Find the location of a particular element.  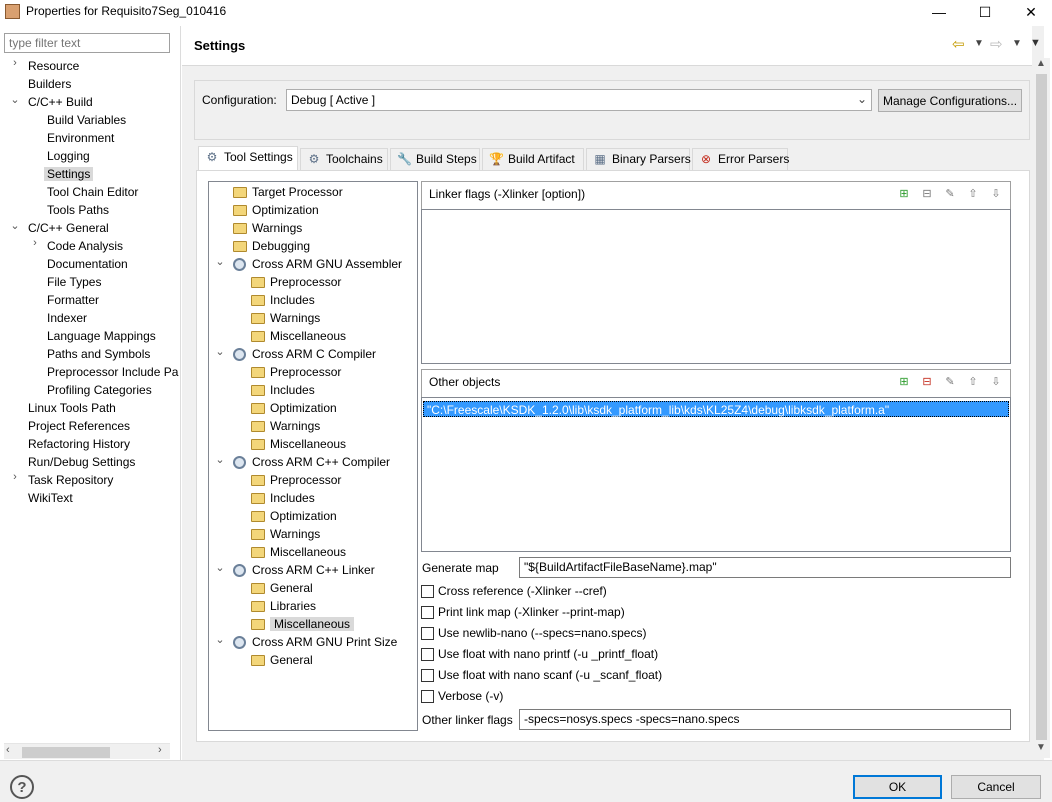

nav-item-preprocessor-include-pa: Preprocessor Include Pa is located at coordinates (112, 372).